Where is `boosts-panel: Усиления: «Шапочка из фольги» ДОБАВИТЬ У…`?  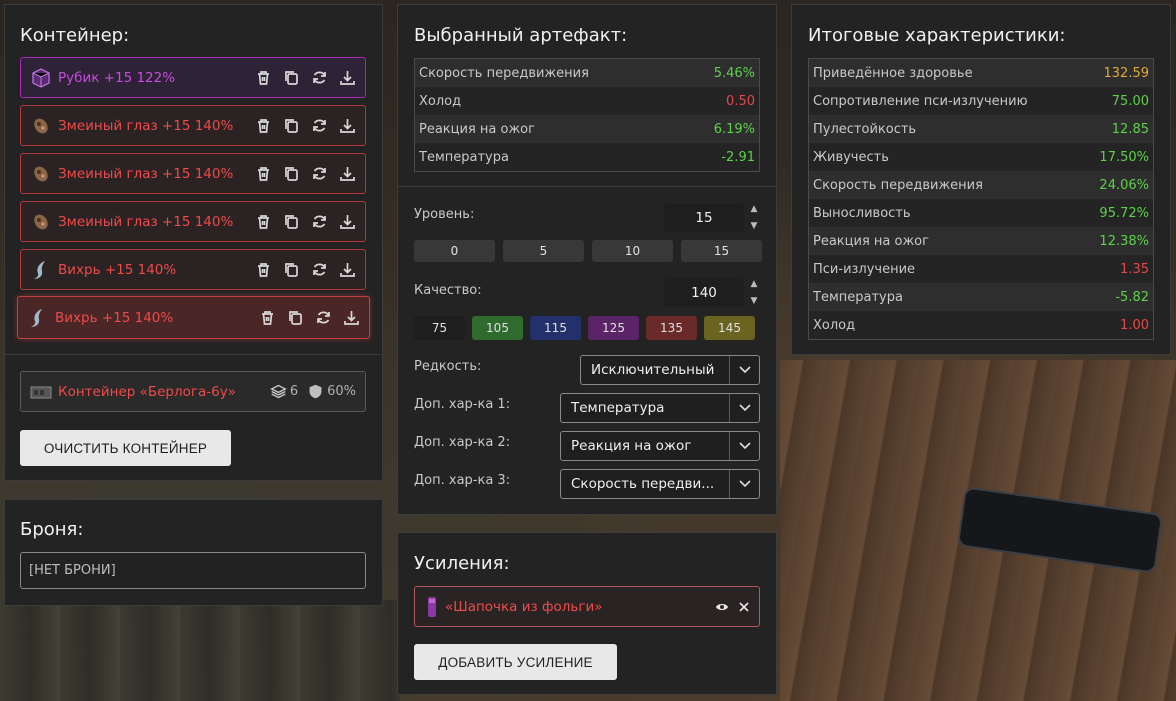 boosts-panel: Усиления: «Шапочка из фольги» ДОБАВИТЬ У… is located at coordinates (587, 613).